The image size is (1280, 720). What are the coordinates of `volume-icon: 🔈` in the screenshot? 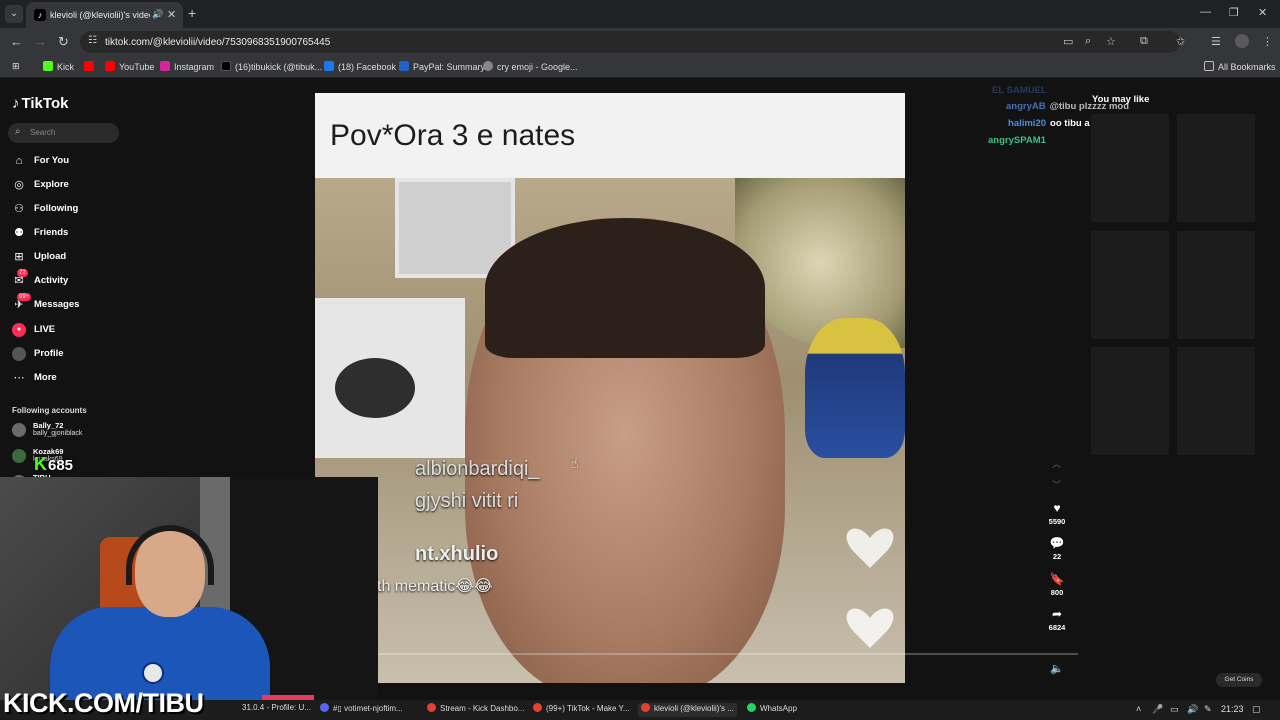 It's located at (1057, 668).